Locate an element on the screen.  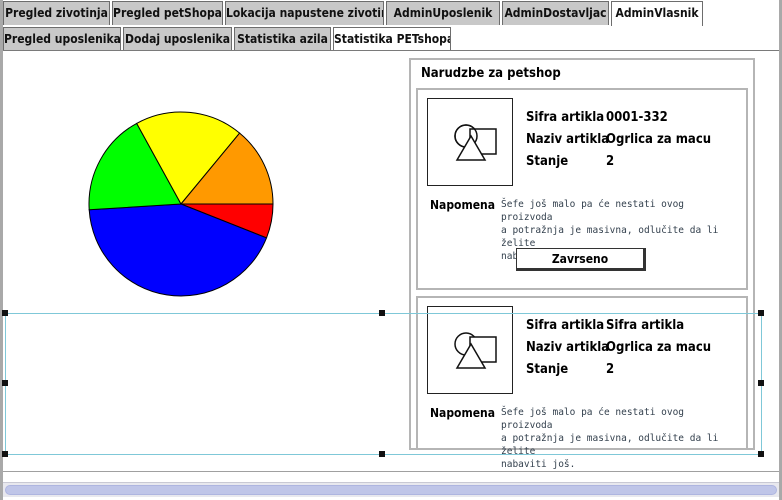
tab-admin-uposlenik: AdminUposlenik is located at coordinates (443, 13).